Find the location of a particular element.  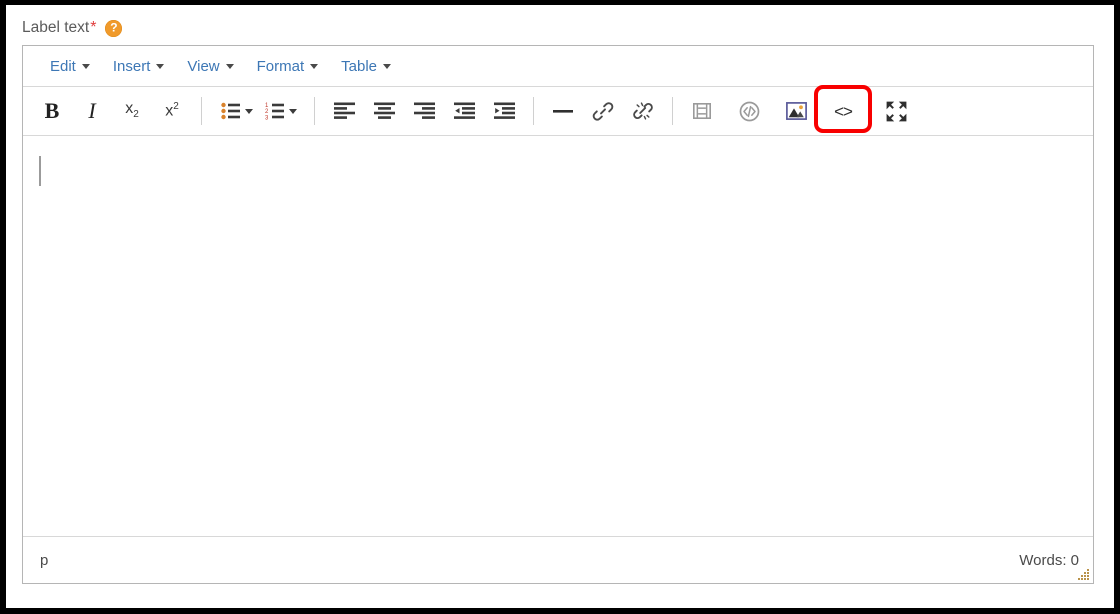

embed-circle-icon is located at coordinates (749, 111).